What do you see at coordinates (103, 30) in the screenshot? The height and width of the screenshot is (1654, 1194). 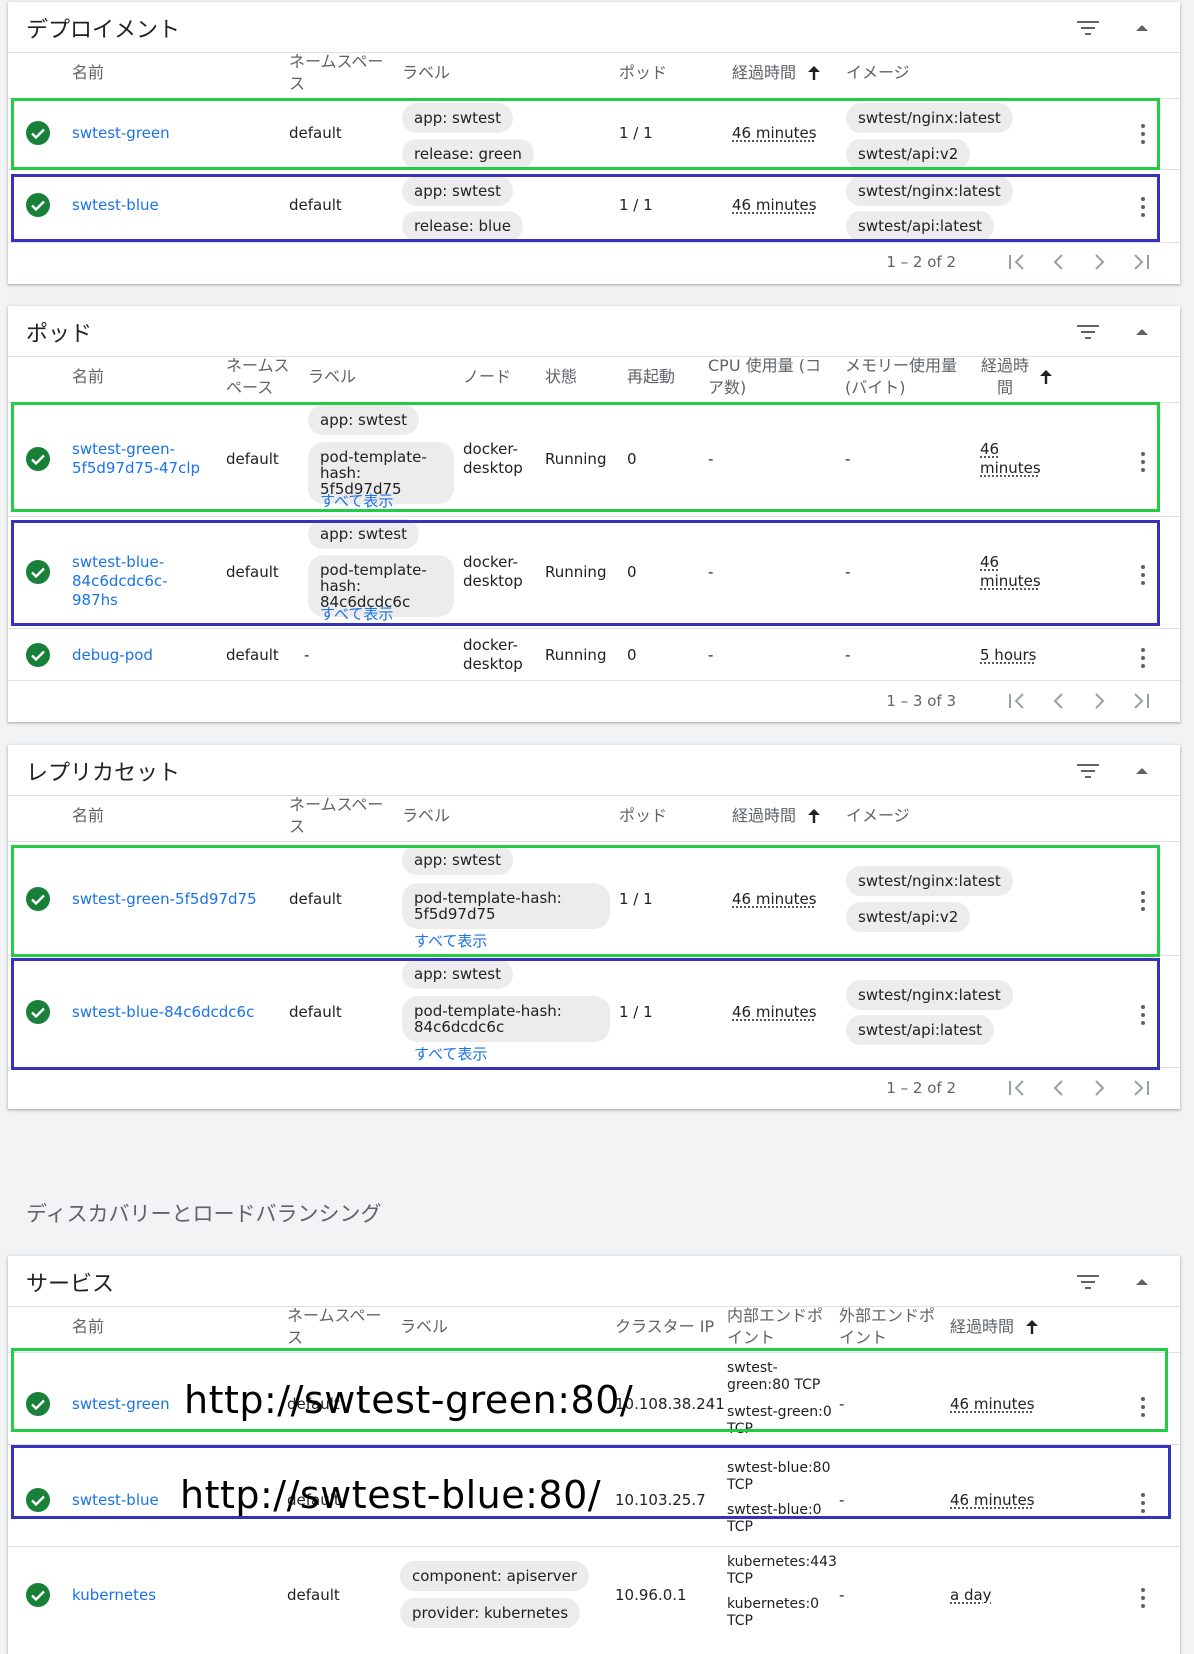 I see `card-title: デプロイメント` at bounding box center [103, 30].